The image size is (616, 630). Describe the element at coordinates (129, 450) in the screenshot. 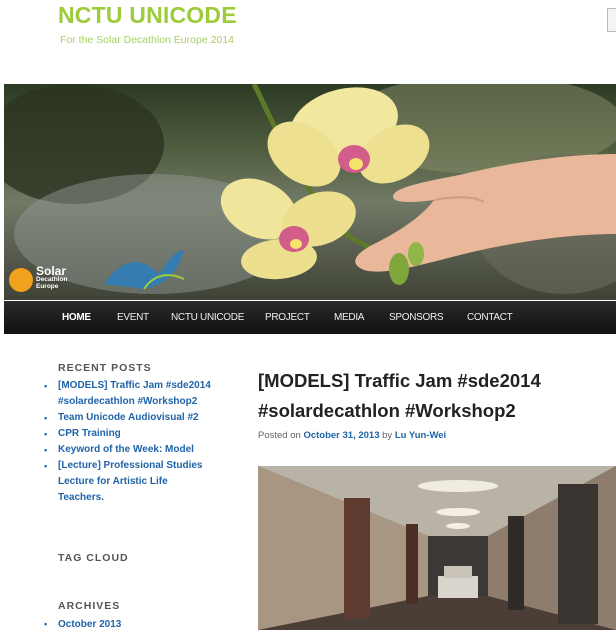

I see `recent-post-link: Keyword of the Week: Model` at that location.